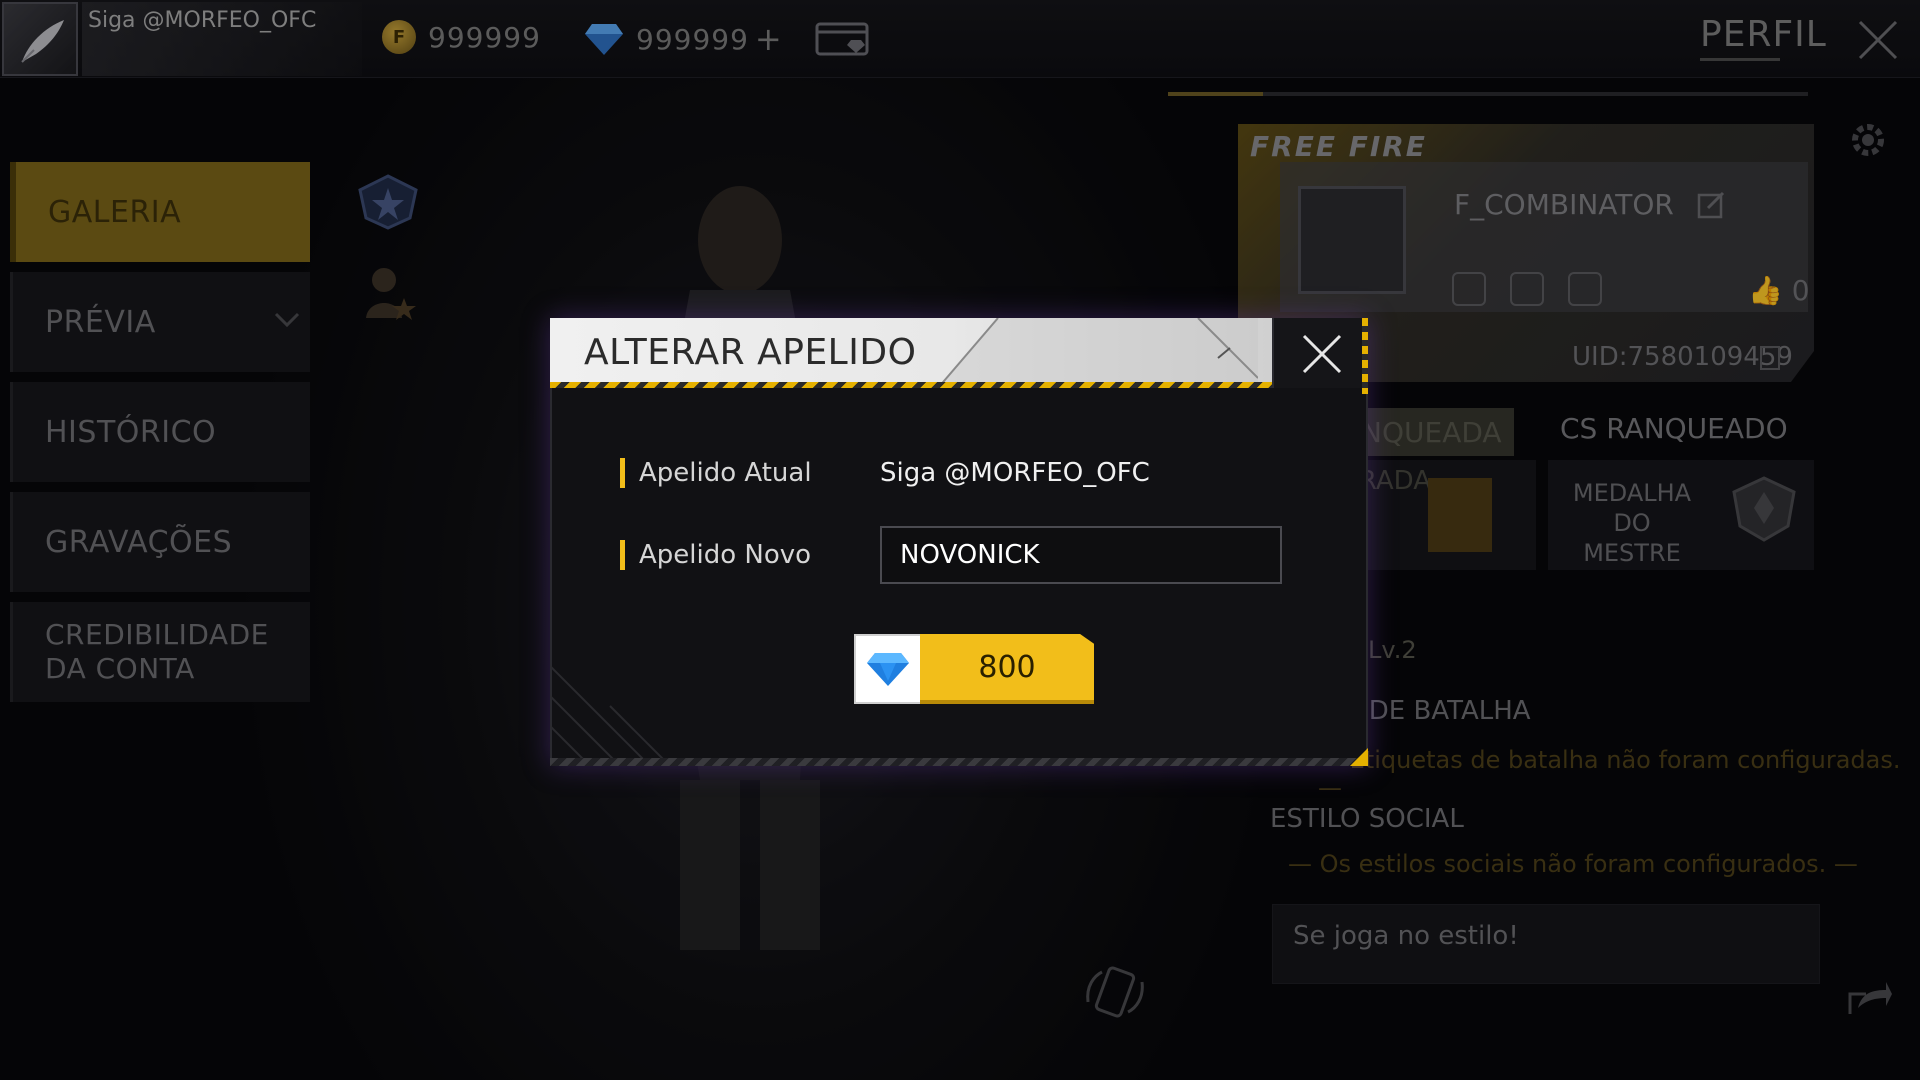 The image size is (1920, 1080). Describe the element at coordinates (1081, 555) in the screenshot. I see `new-nickname-input` at that location.